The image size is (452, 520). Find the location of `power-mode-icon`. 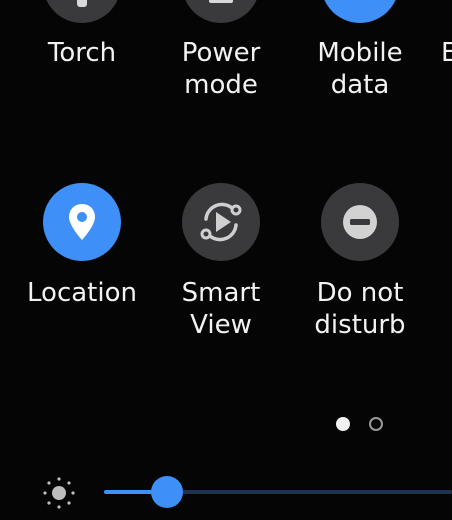

power-mode-icon is located at coordinates (221, 11).